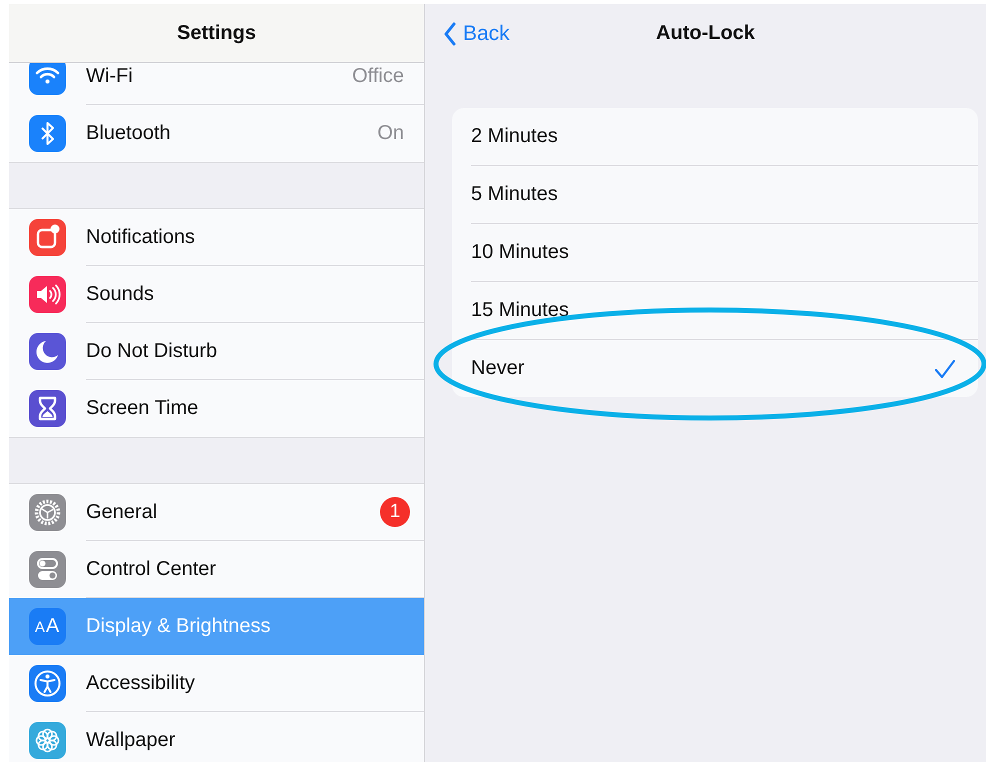 This screenshot has height=762, width=986. What do you see at coordinates (216, 626) in the screenshot?
I see `sidebar-item: AA Display & Brightness` at bounding box center [216, 626].